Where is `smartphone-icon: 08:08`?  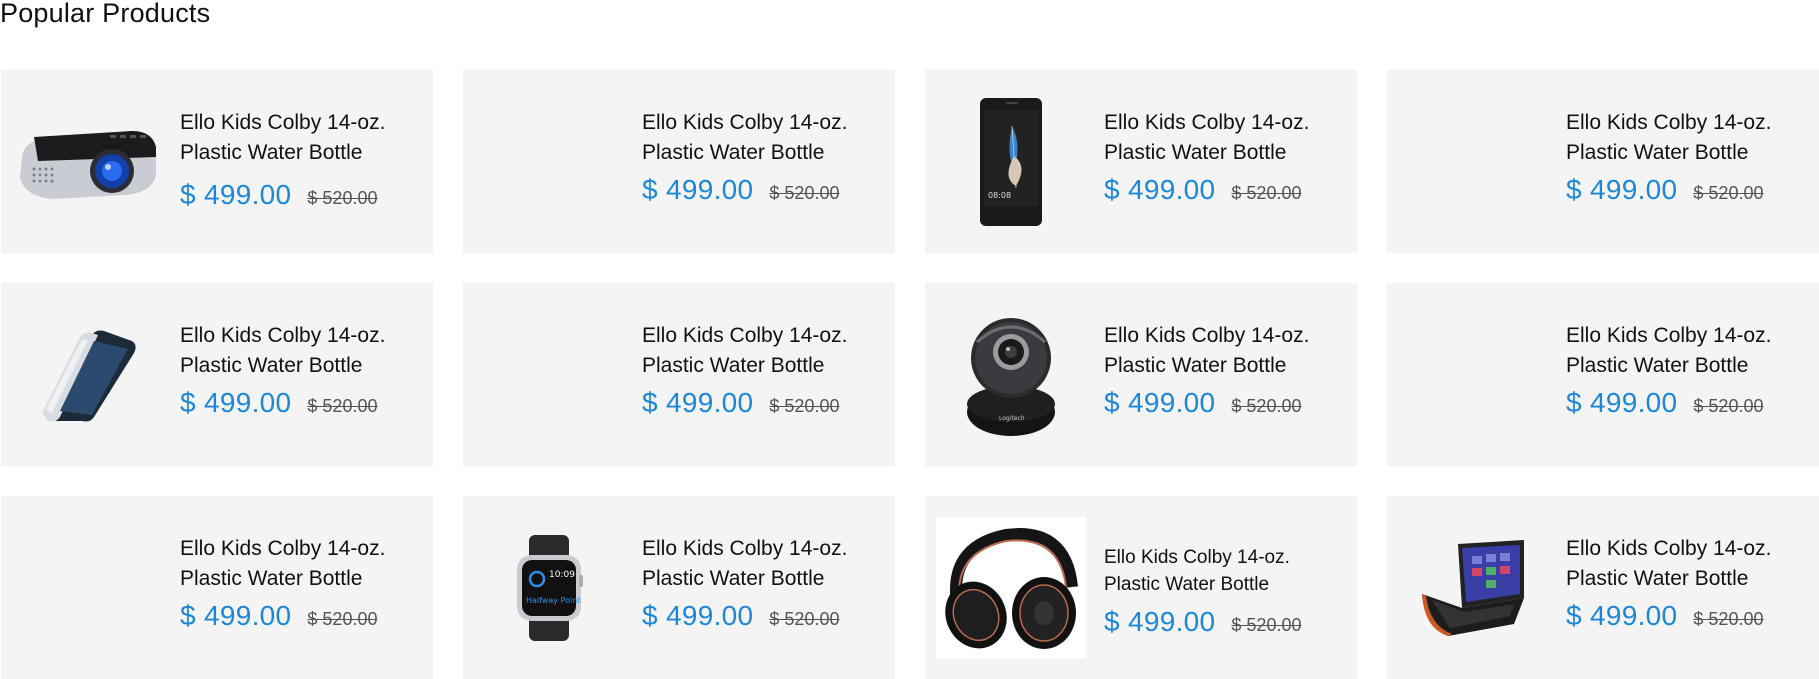 smartphone-icon: 08:08 is located at coordinates (1011, 161).